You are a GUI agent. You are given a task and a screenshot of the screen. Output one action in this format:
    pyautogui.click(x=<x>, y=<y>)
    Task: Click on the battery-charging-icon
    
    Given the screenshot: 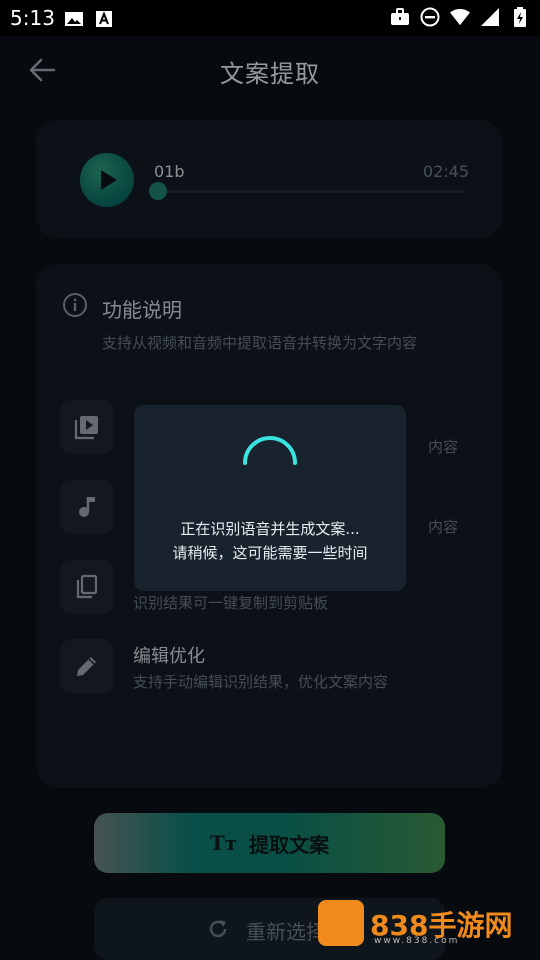 What is the action you would take?
    pyautogui.click(x=520, y=17)
    